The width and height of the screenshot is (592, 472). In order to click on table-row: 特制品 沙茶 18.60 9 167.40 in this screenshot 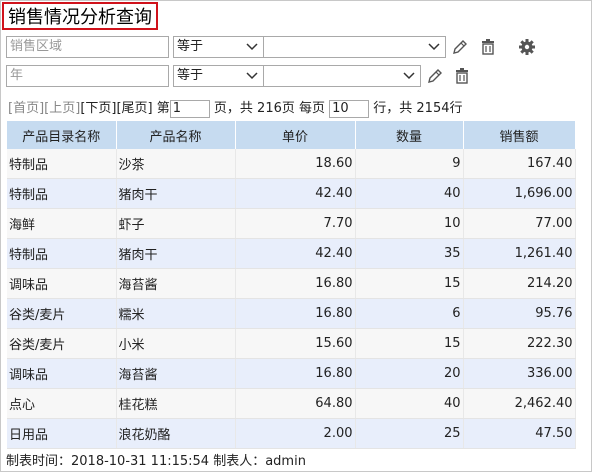, I will do `click(291, 164)`.